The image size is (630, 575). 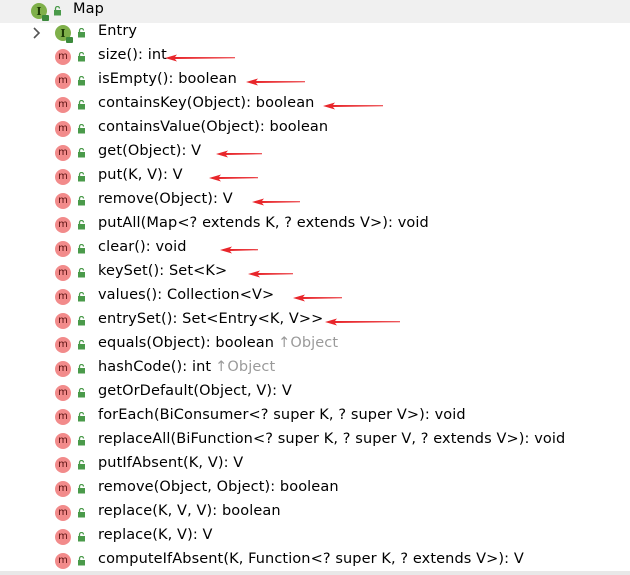 I want to click on tree-method-row: m equals(Object): boolean ↑Object, so click(x=315, y=345).